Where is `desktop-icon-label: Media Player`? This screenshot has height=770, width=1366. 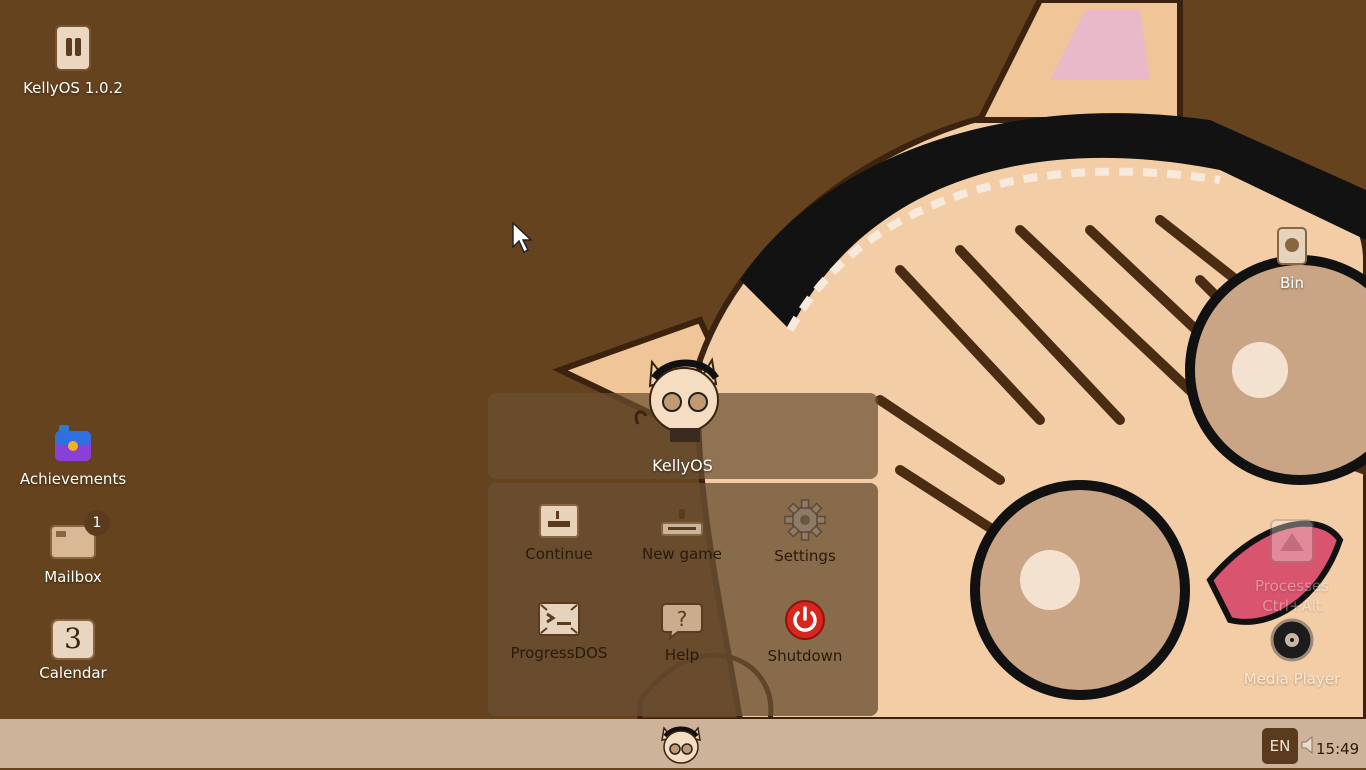 desktop-icon-label: Media Player is located at coordinates (1292, 679).